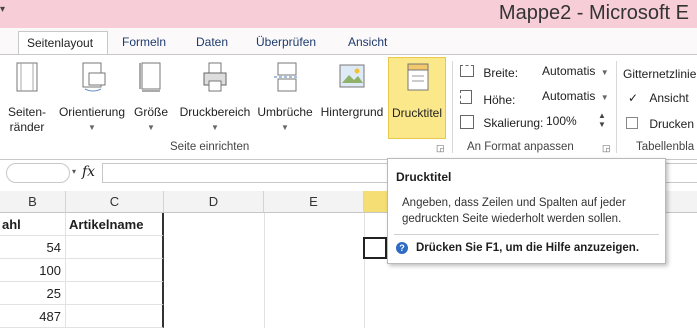  Describe the element at coordinates (352, 112) in the screenshot. I see `hintergrund-label: Hintergrund` at that location.